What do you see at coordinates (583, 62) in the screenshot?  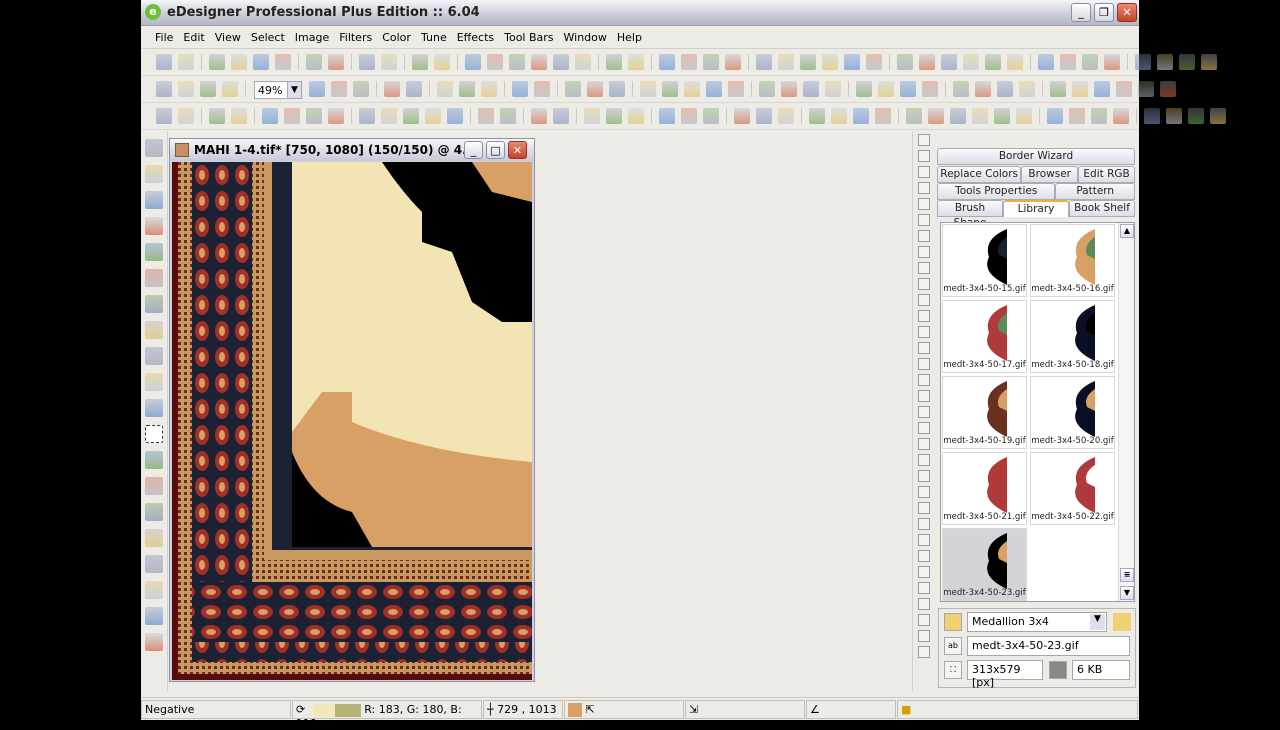 I see `tb1-tool-17-icon` at bounding box center [583, 62].